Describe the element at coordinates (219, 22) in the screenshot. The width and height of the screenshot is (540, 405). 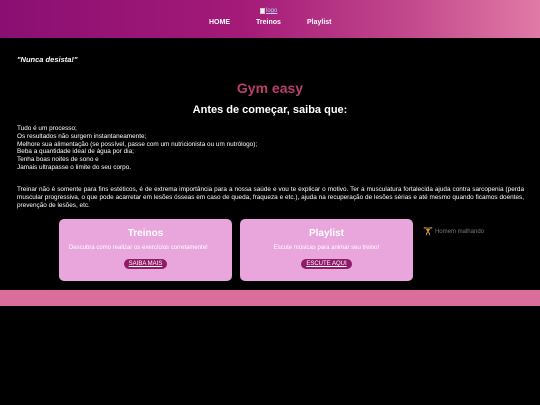
I see `nav-home-link: HOME` at that location.